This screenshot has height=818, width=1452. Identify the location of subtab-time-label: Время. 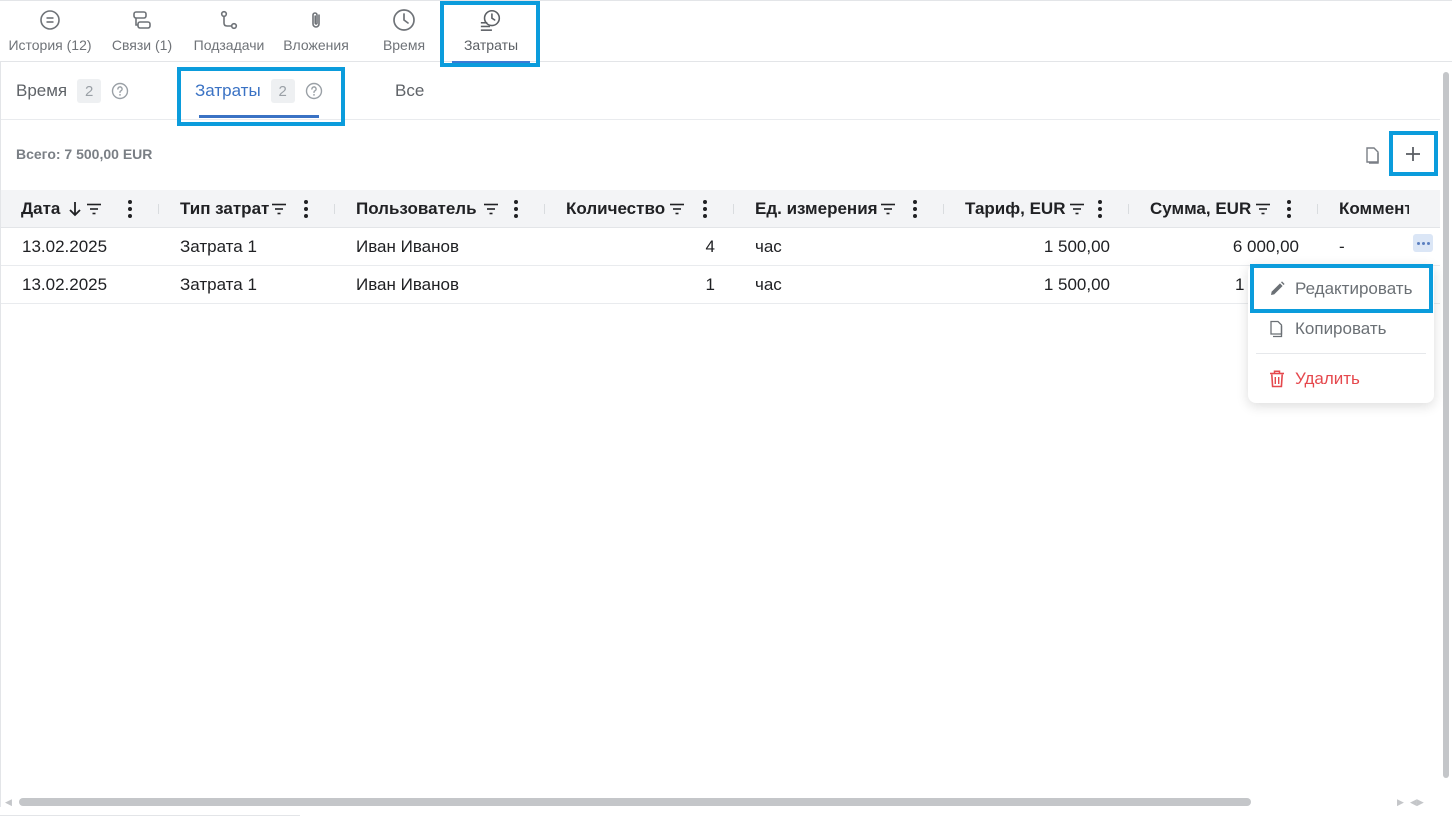
(42, 90).